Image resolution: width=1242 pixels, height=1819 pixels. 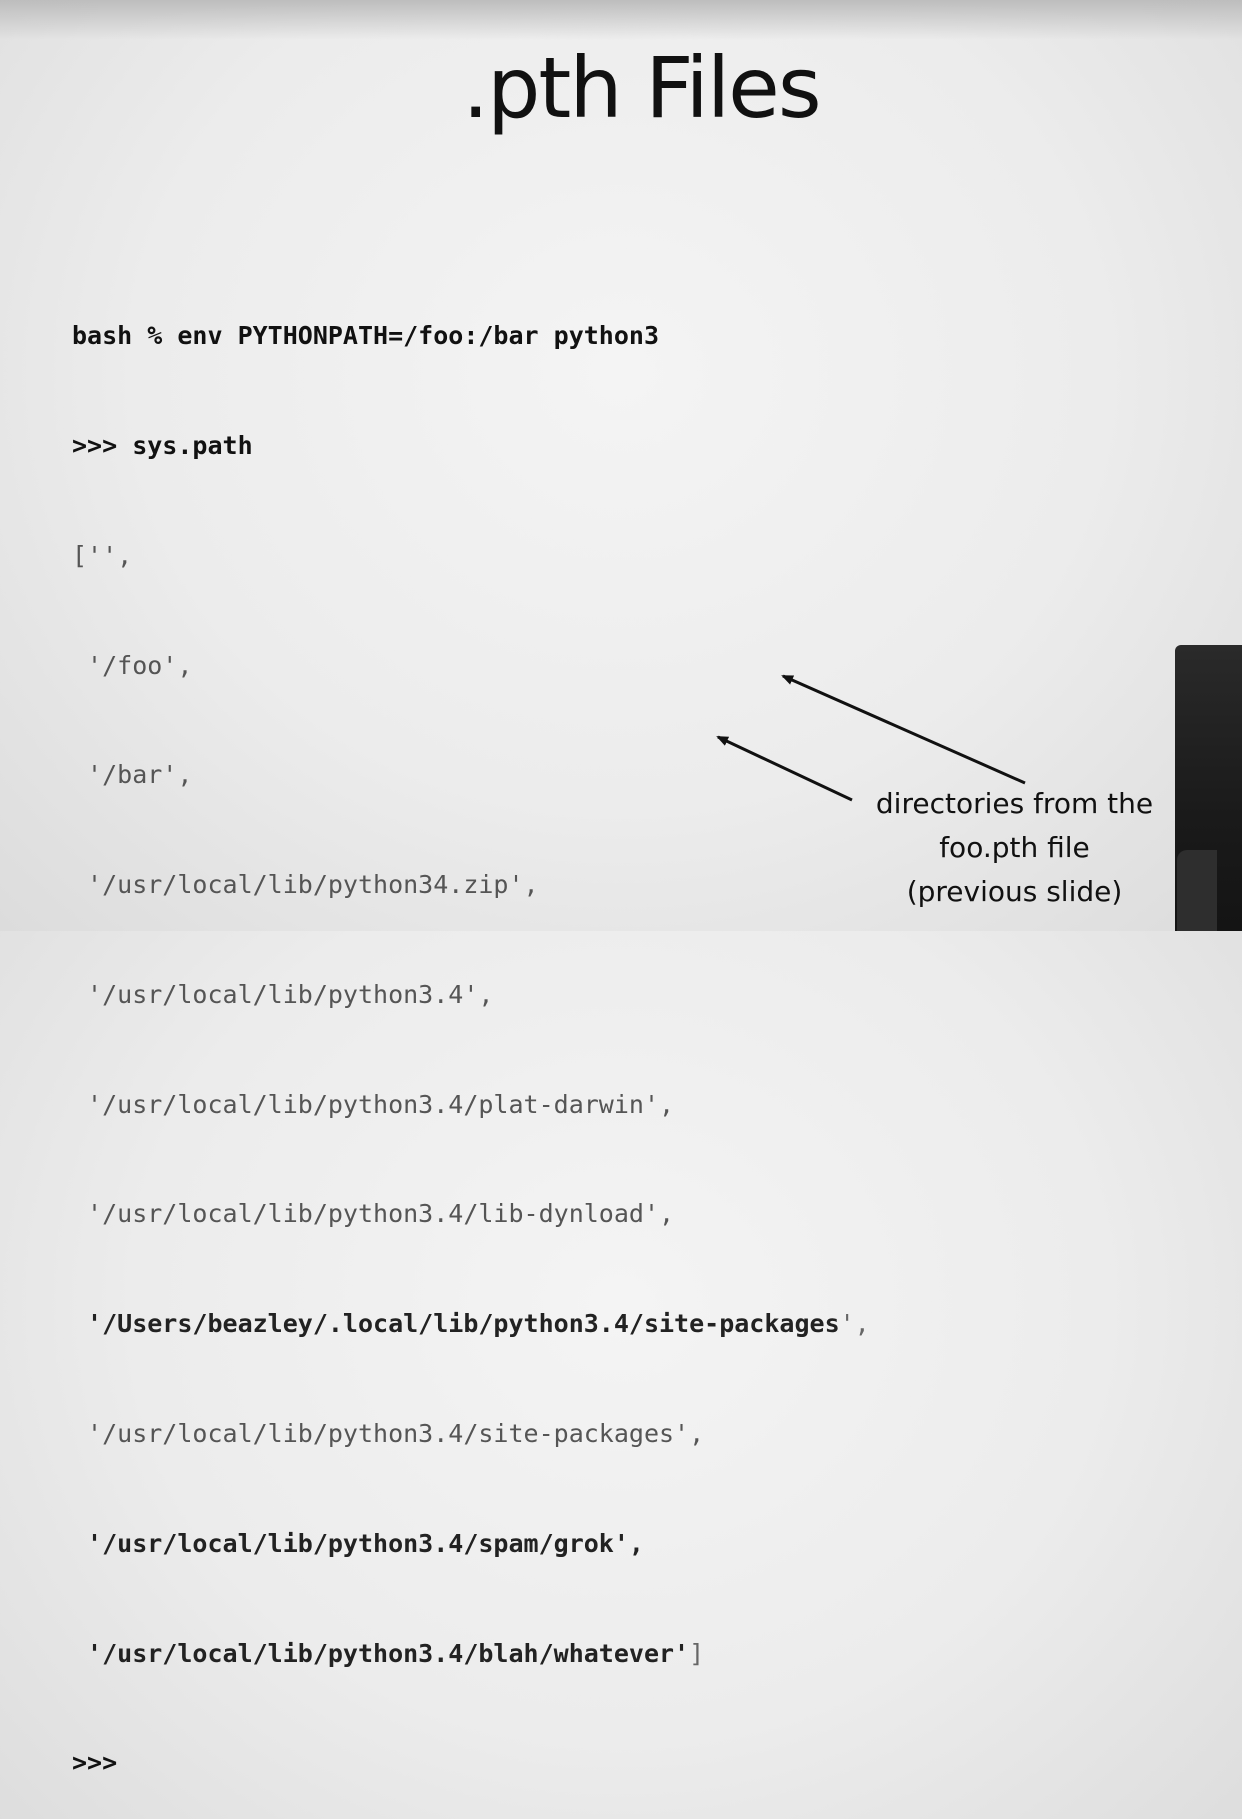 What do you see at coordinates (1014, 891) in the screenshot?
I see `annotation-line: (previous slide)` at bounding box center [1014, 891].